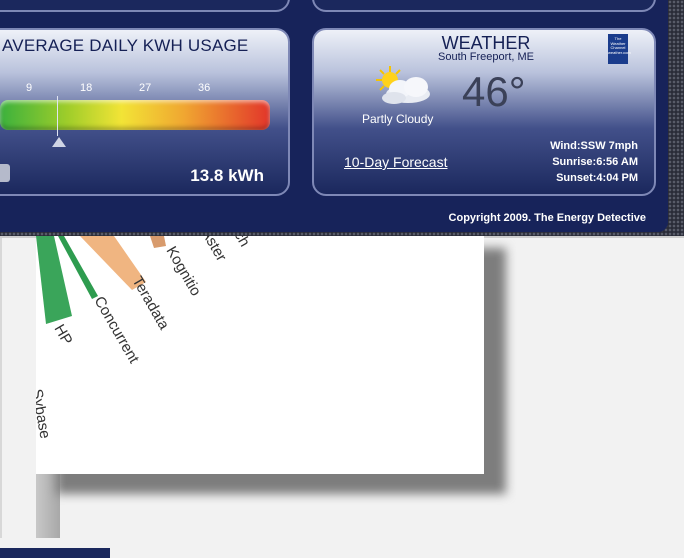 The image size is (684, 558). What do you see at coordinates (135, 115) in the screenshot?
I see `usage-gauge-bar` at bounding box center [135, 115].